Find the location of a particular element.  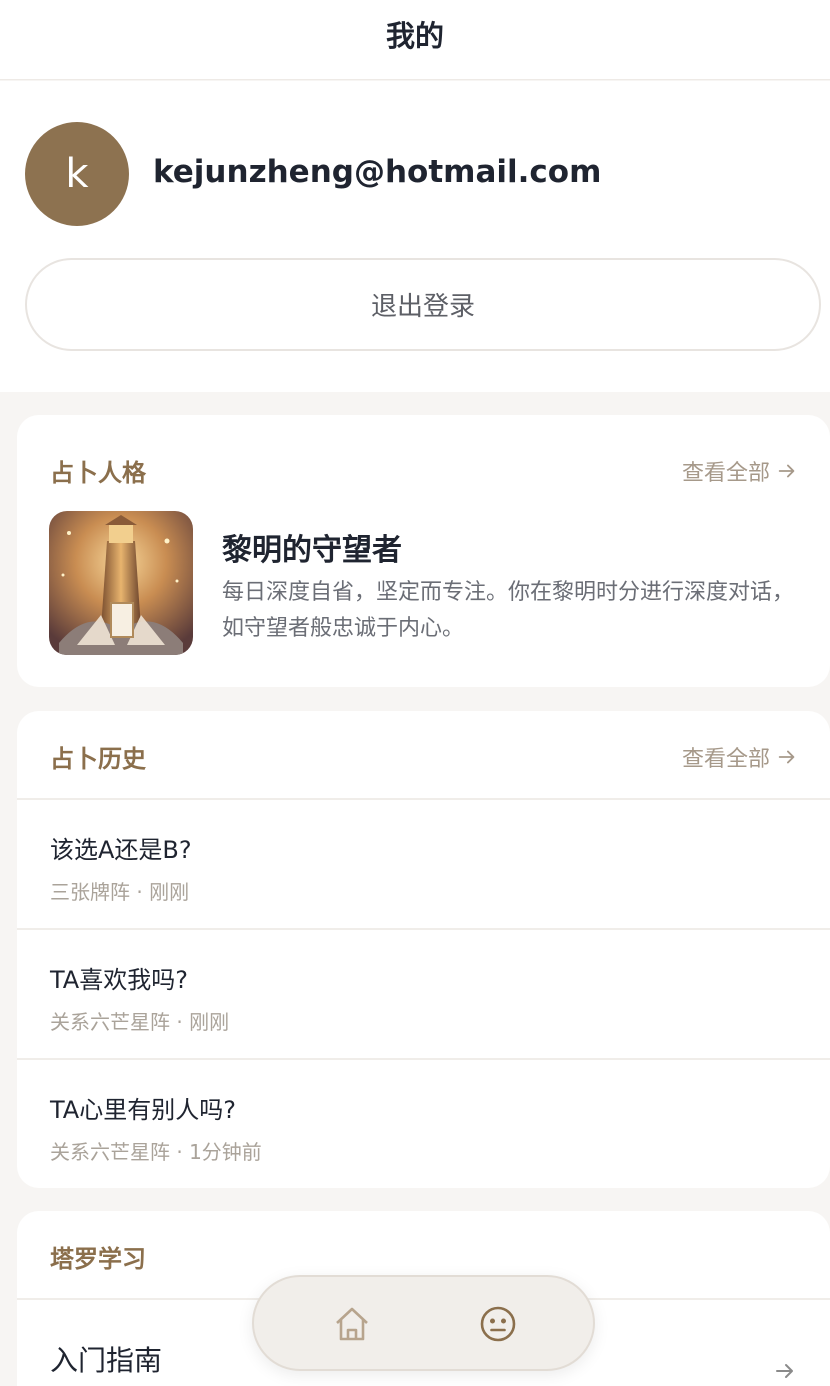

history-meta: 关系六芒星阵 · 1分钟前 is located at coordinates (156, 1152).